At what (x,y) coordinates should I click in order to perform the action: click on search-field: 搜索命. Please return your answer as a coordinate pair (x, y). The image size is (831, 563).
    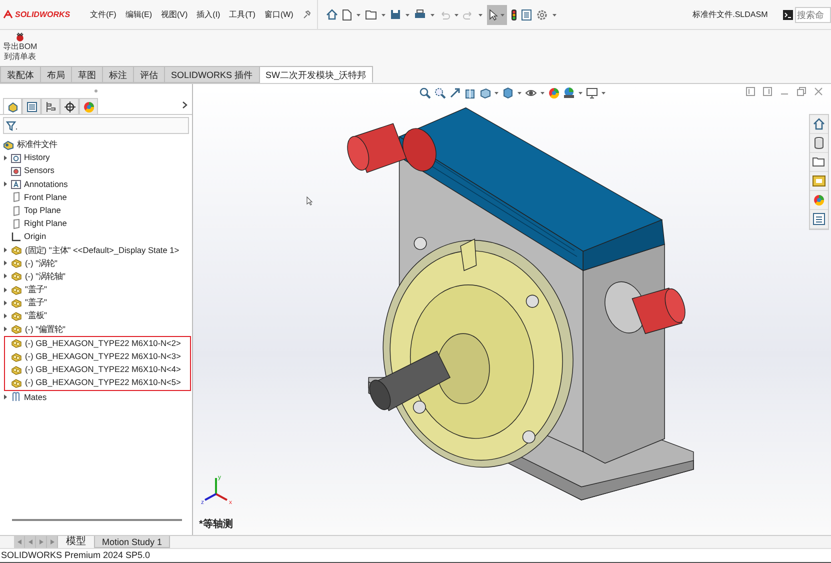
    Looking at the image, I should click on (813, 14).